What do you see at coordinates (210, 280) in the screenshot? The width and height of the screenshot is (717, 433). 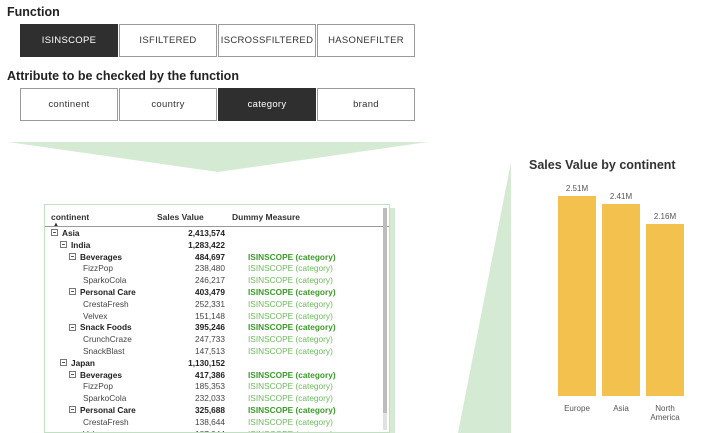 I see `sales-value-cell: 246,217` at bounding box center [210, 280].